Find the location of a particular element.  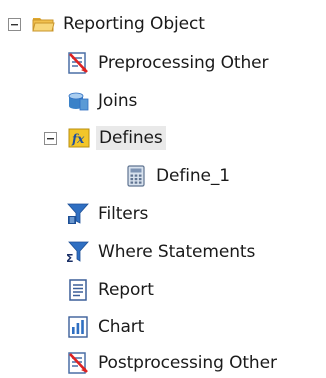

tree-node-reporting-object: Reporting Object is located at coordinates (106, 24).